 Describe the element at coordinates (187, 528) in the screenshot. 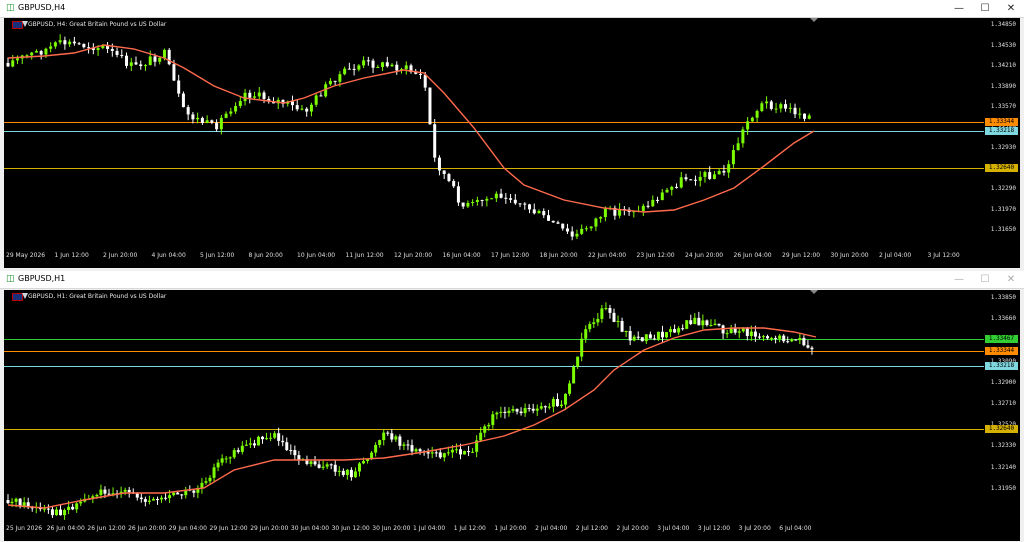

I see `time-tick-label: 29 Jun 04:00` at that location.